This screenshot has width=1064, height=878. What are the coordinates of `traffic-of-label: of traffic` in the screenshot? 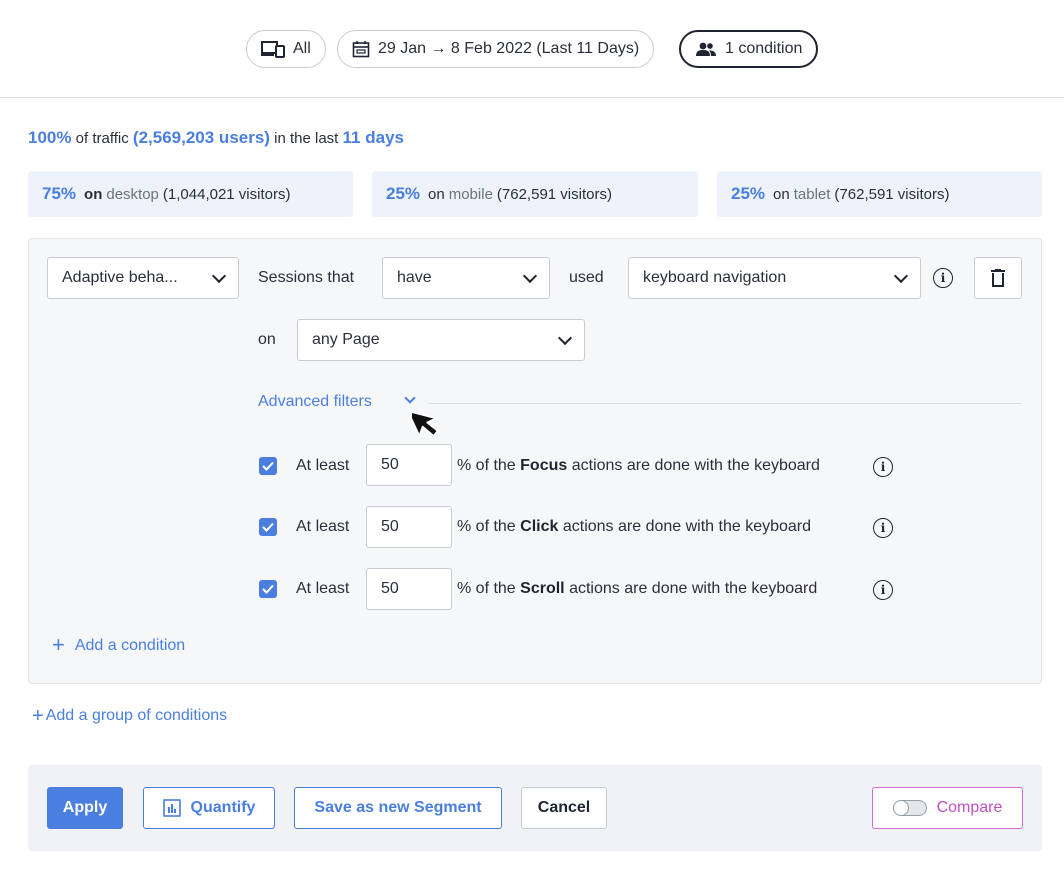 It's located at (102, 138).